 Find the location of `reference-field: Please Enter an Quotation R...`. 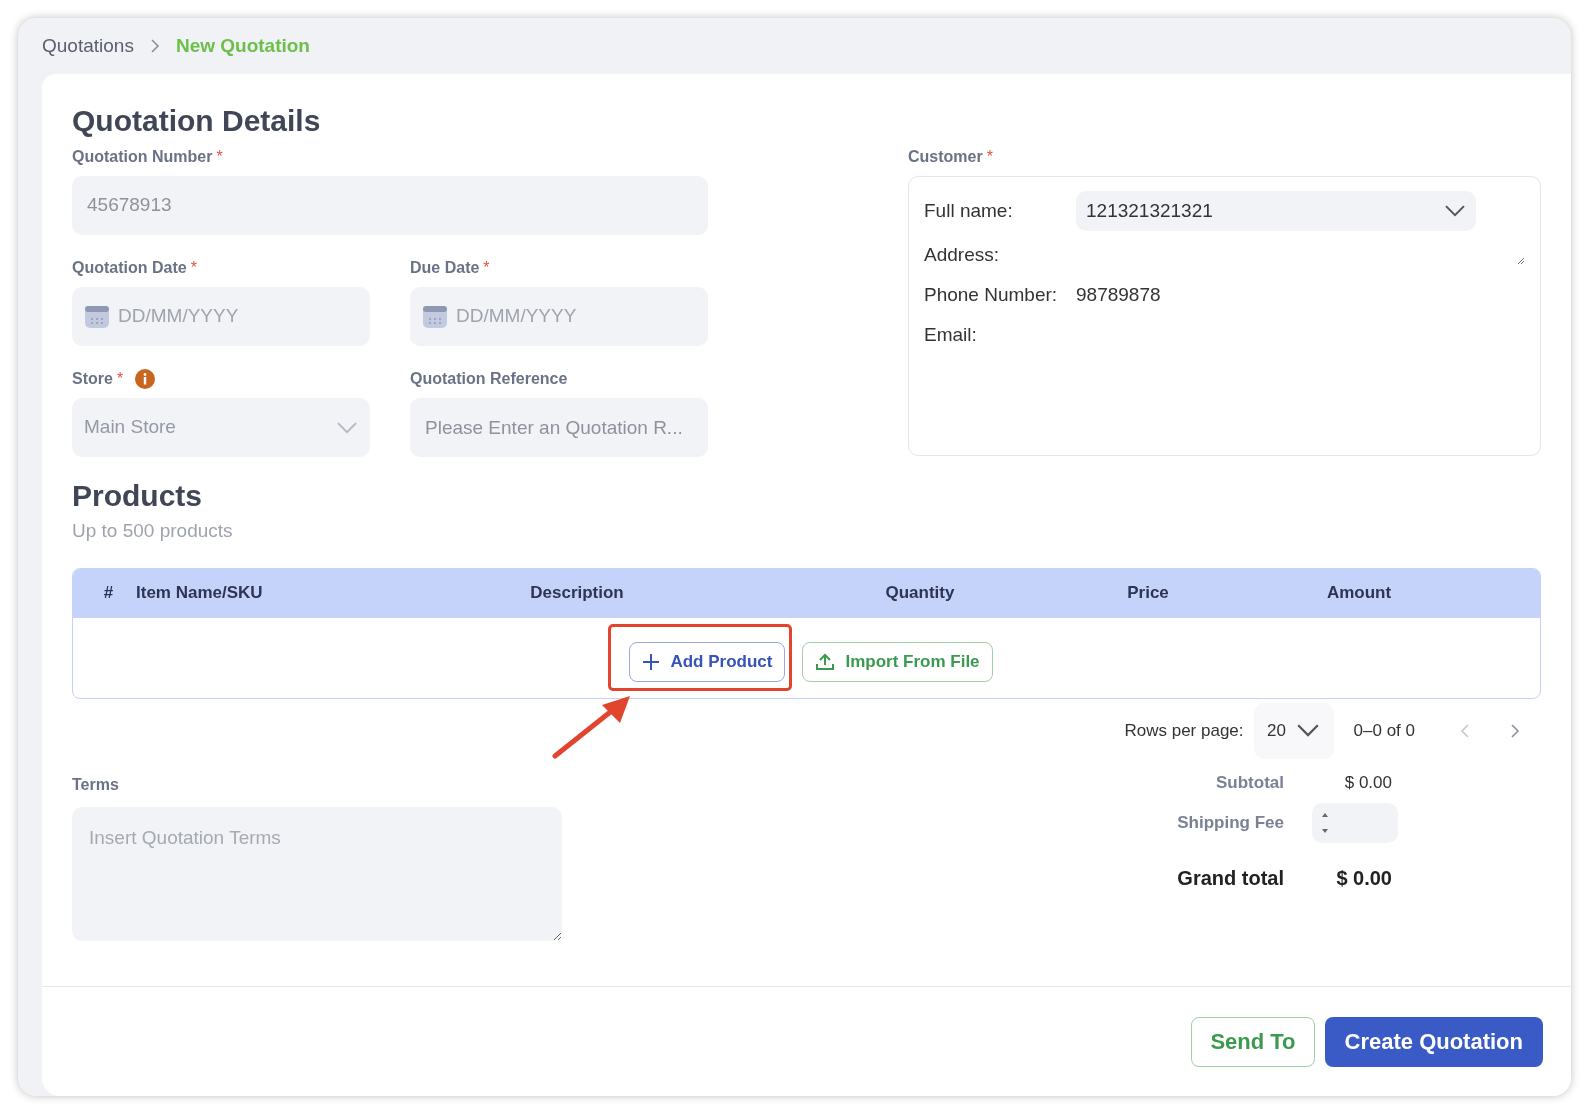

reference-field: Please Enter an Quotation R... is located at coordinates (559, 427).